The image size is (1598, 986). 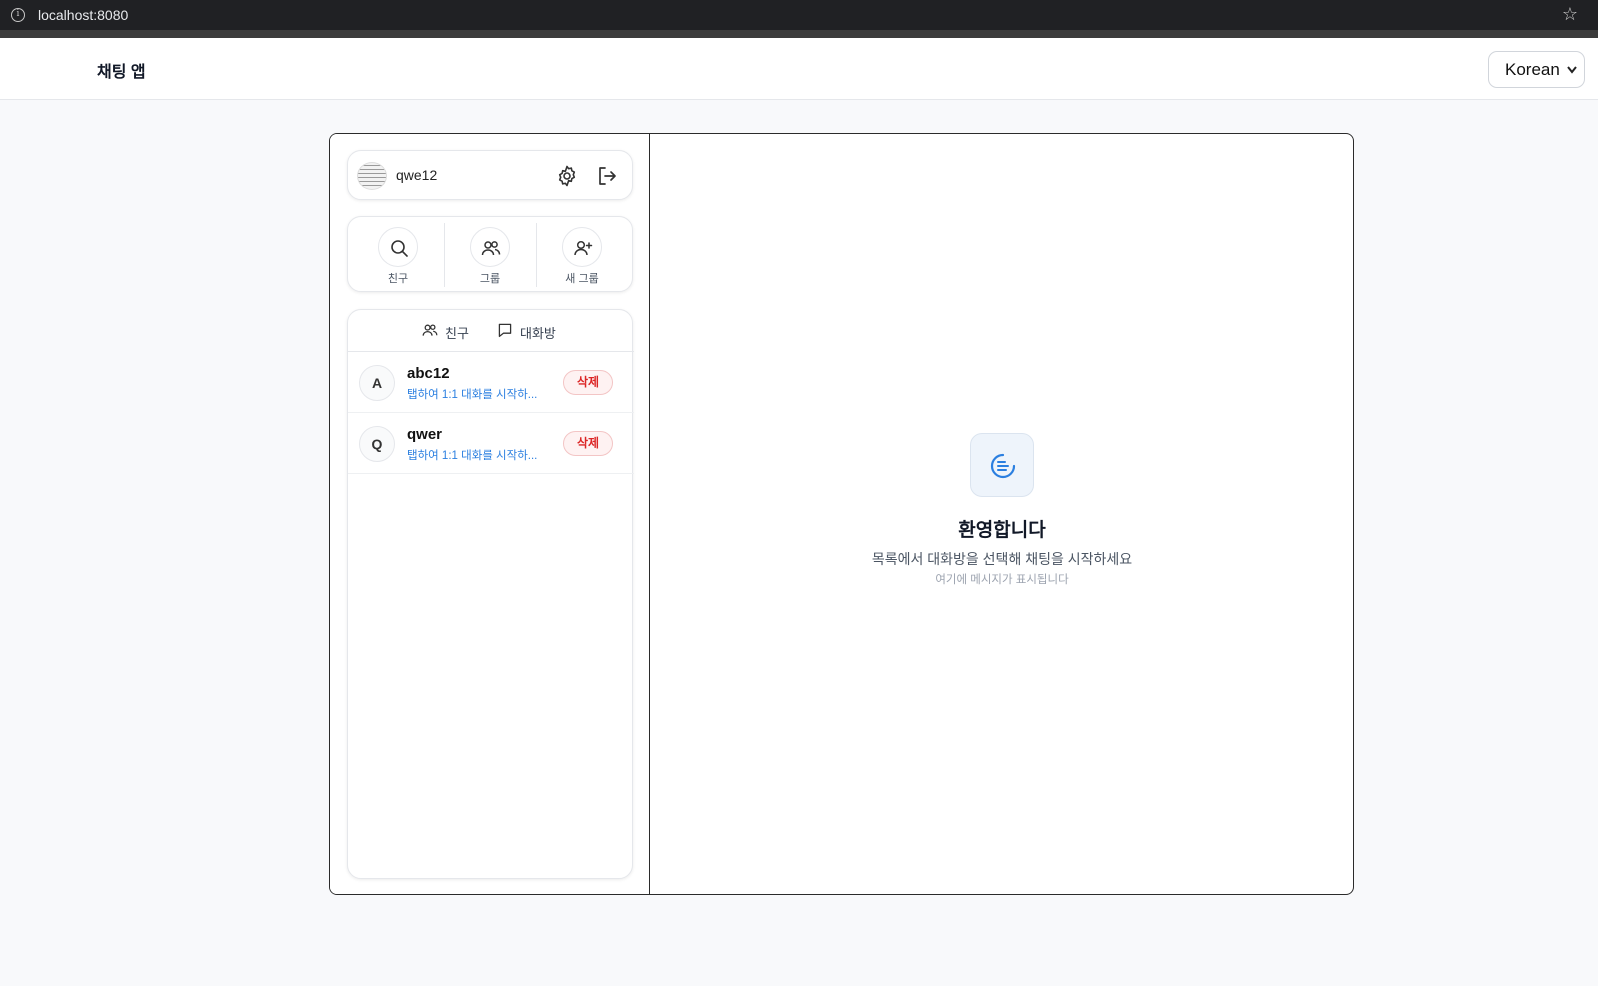 I want to click on list-tabs: 친구 대화방, so click(x=491, y=331).